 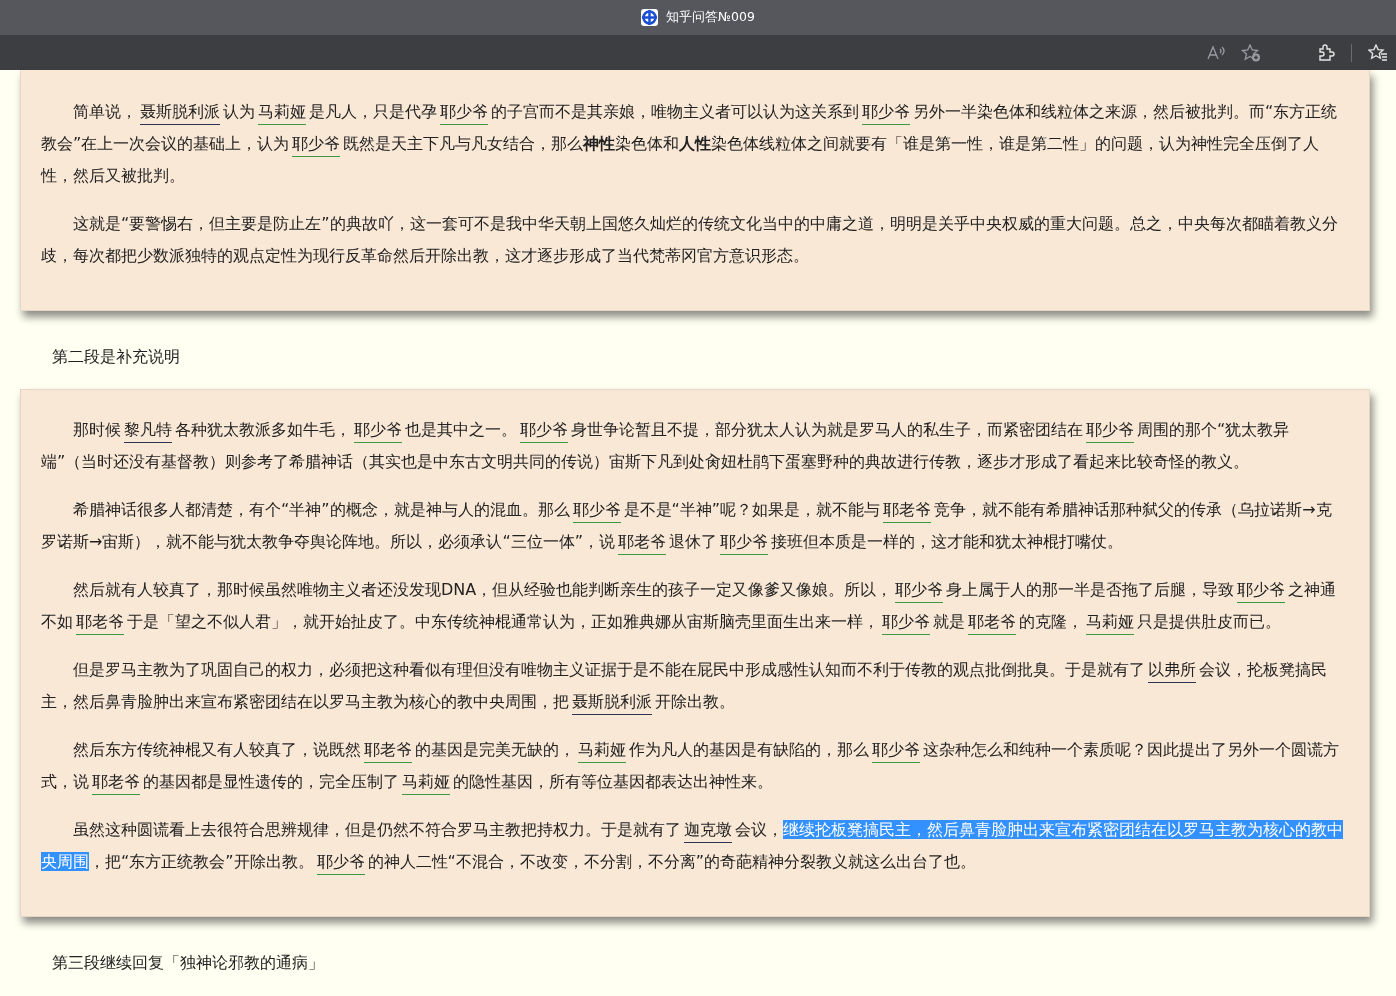 What do you see at coordinates (666, 445) in the screenshot?
I see `paragraph: 那时候 黎凡特 各种犹太教派多如牛毛， 耶少爷 也是其中之一。 耶少爷 身世争论暂且不提，部分犹太人认为就是罗马人的私生子，而紧密团结在 耶少爷 周围的那个“犹太教异端”（当时还没有基督教）则参考了希腊神话（其实也是中东古文明共同的传说）宙斯下凡到处肏妞杜鹃下蛋塞野种的典故进行传教，逐步才形成了看起来比较奇怪的教义。` at bounding box center [666, 445].